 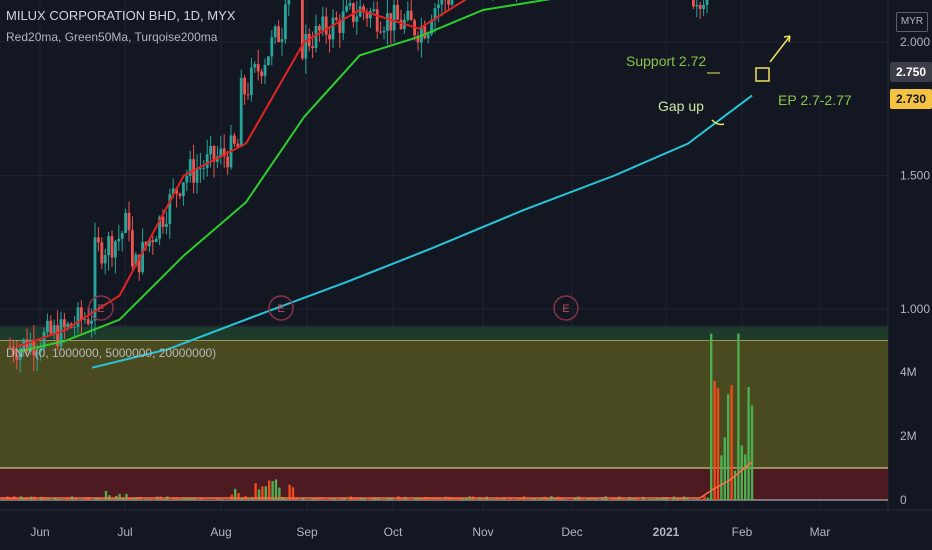 What do you see at coordinates (120, 15) in the screenshot?
I see `symbol-title: MILUX CORPORATION BHD, 1D, MYX` at bounding box center [120, 15].